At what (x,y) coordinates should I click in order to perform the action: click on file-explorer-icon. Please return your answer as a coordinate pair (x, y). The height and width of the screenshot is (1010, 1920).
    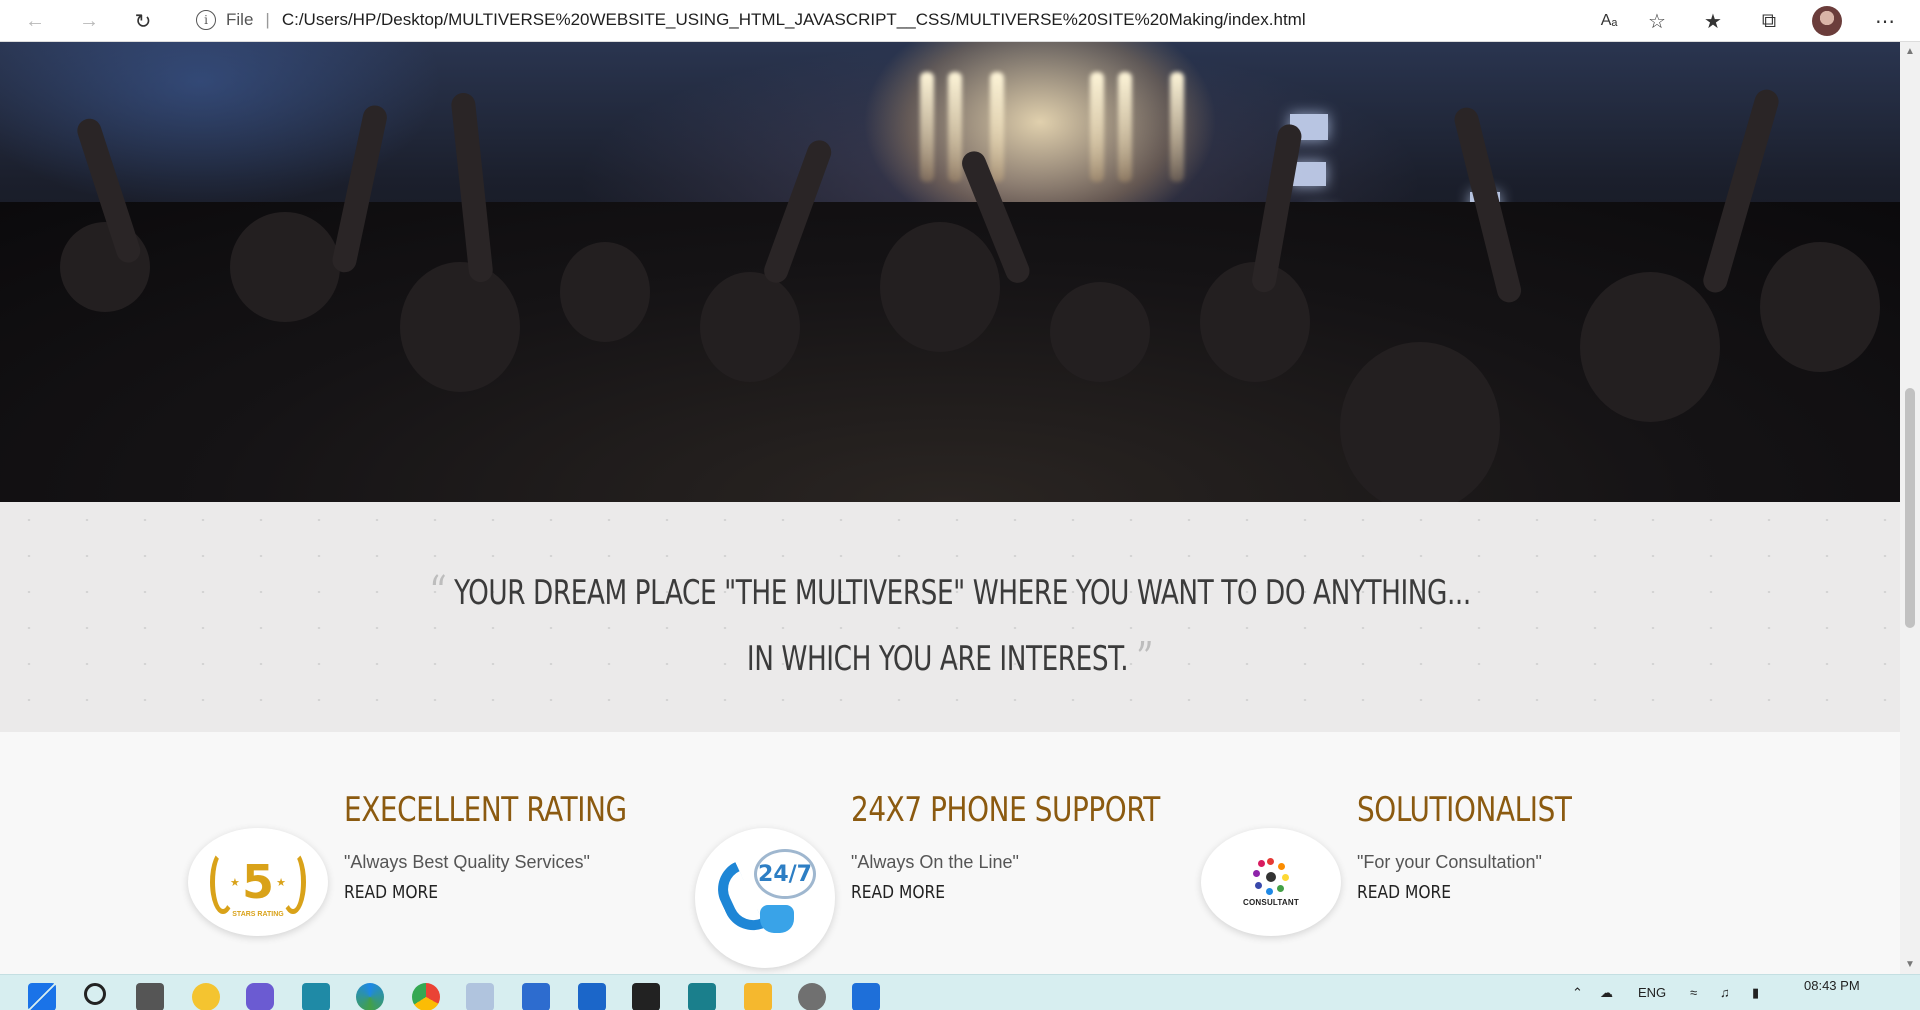
    Looking at the image, I should click on (758, 996).